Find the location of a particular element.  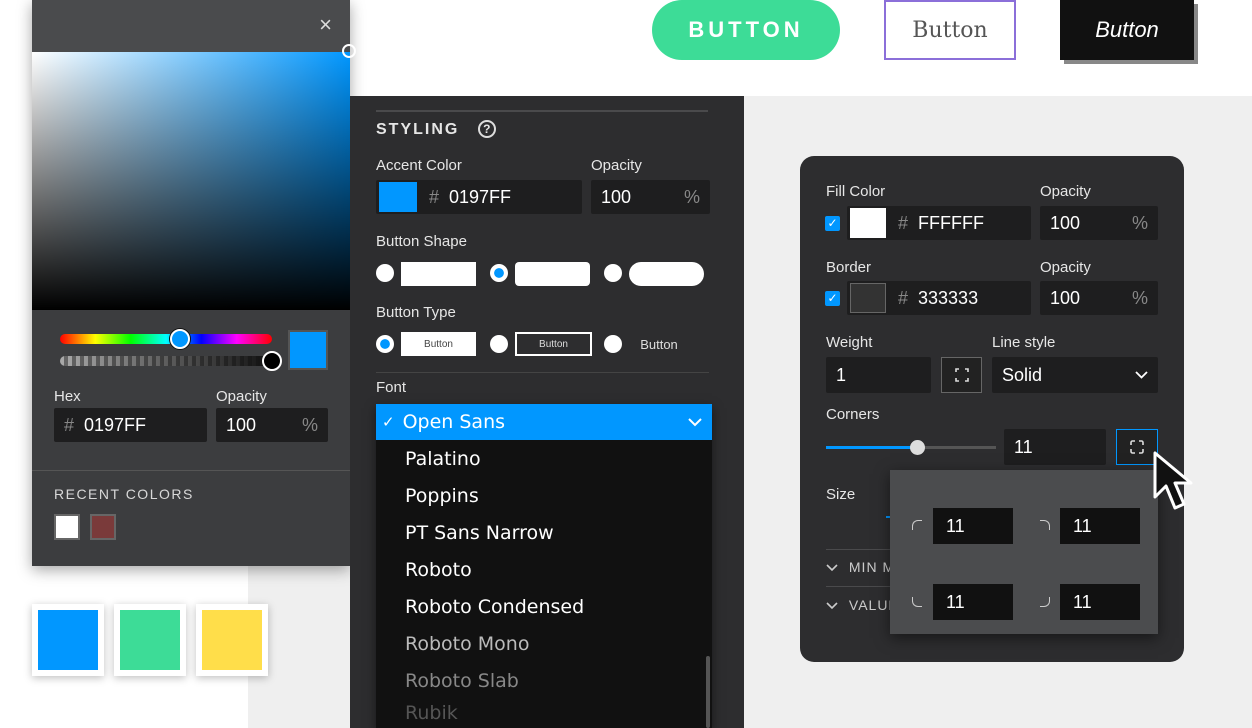

font-selected-label: Open Sans is located at coordinates (454, 422).